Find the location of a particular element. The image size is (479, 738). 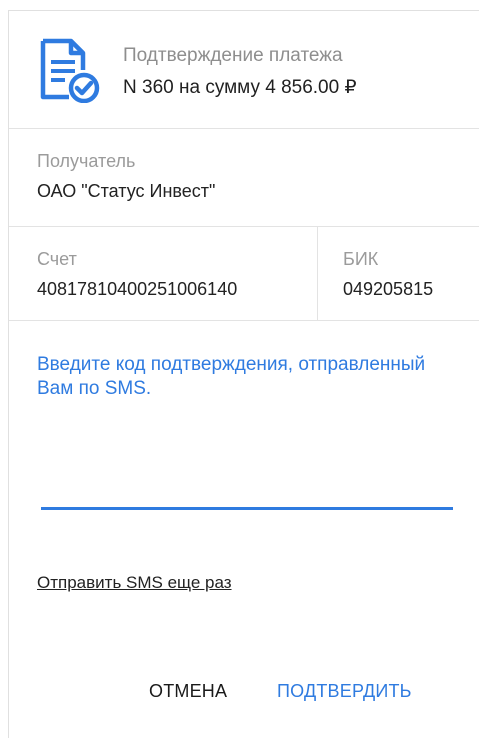

recipient-section: Получатель ОАО "Статус Инвест" is located at coordinates (244, 178).